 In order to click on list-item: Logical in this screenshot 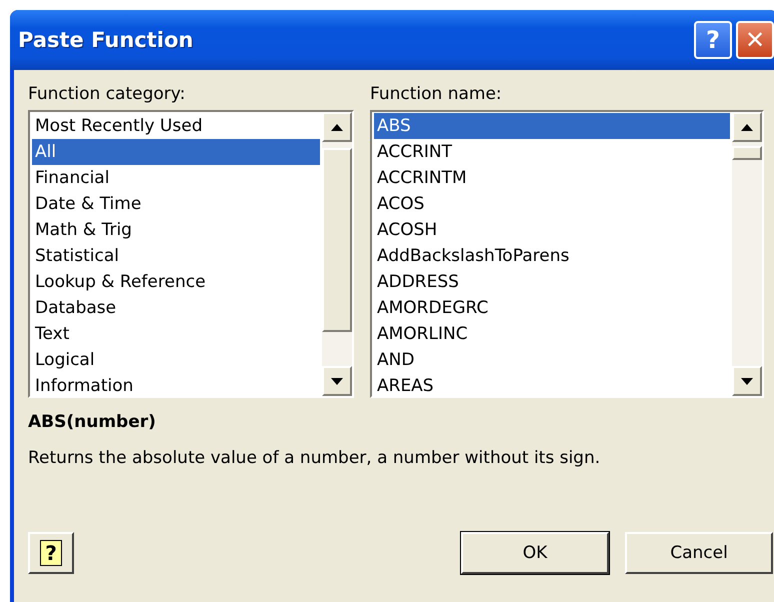, I will do `click(176, 360)`.